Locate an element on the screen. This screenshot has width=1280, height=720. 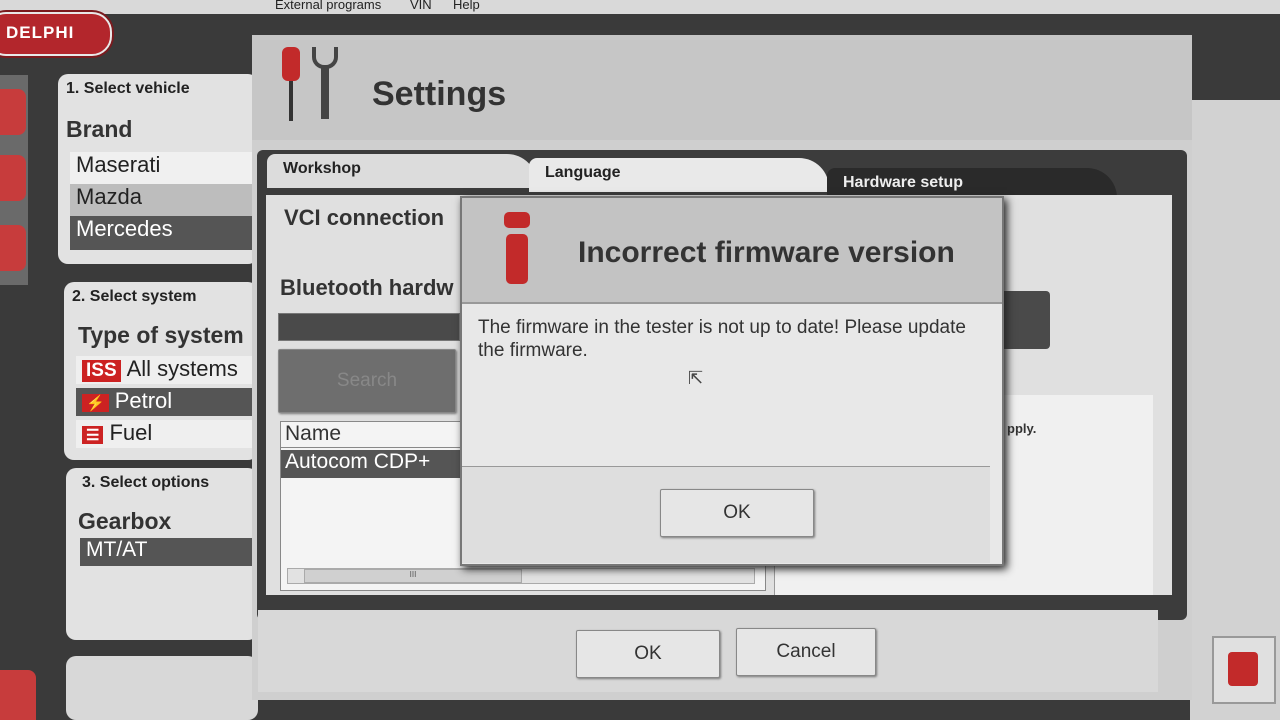
tab-label: Language is located at coordinates (583, 172).